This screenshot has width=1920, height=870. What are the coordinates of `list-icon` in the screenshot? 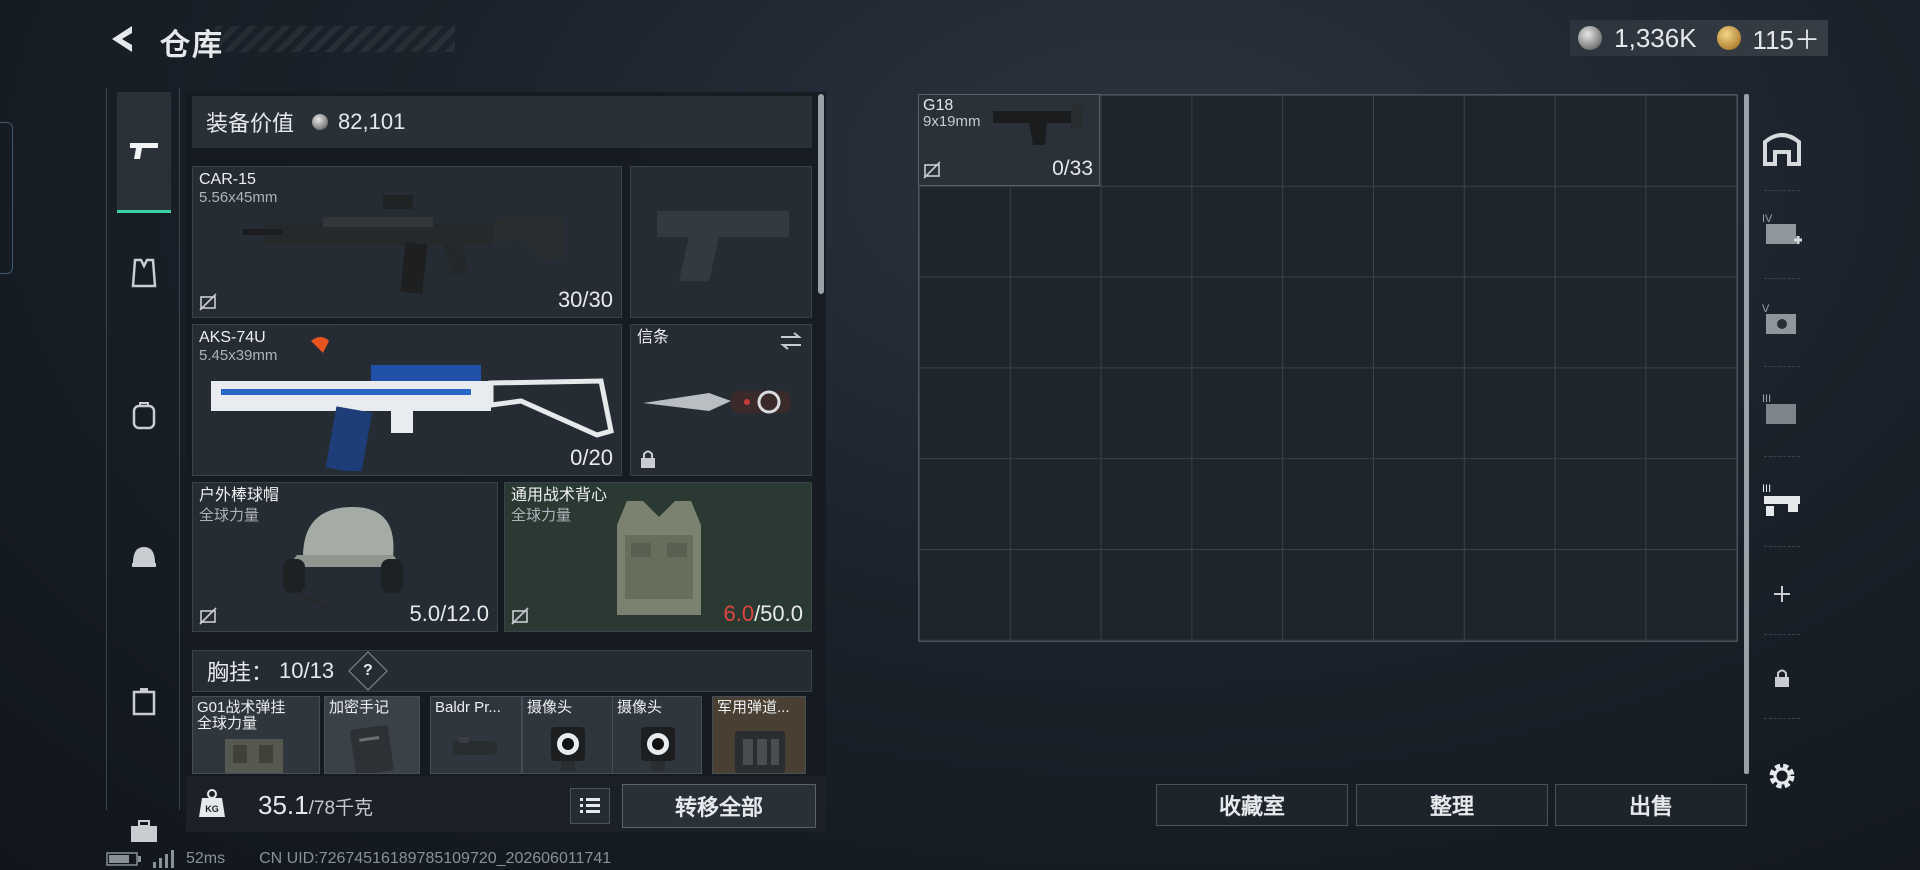 It's located at (590, 805).